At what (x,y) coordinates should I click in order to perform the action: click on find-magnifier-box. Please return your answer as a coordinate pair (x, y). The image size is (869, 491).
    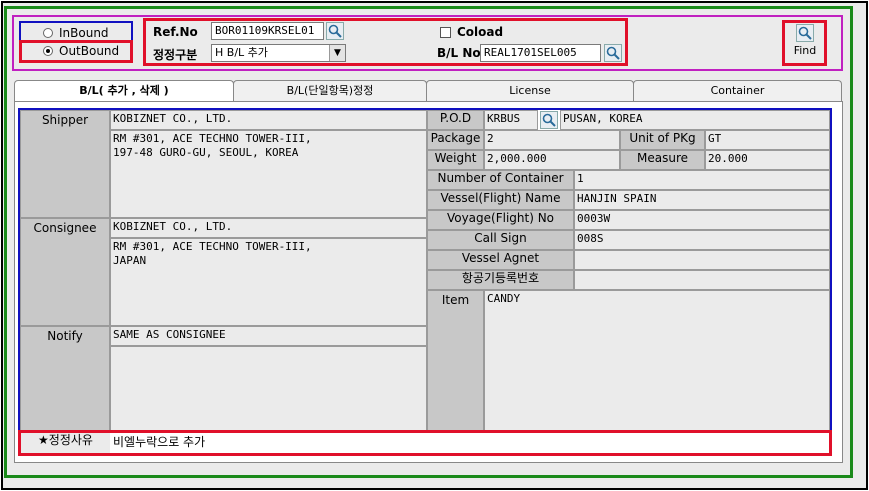
    Looking at the image, I should click on (805, 33).